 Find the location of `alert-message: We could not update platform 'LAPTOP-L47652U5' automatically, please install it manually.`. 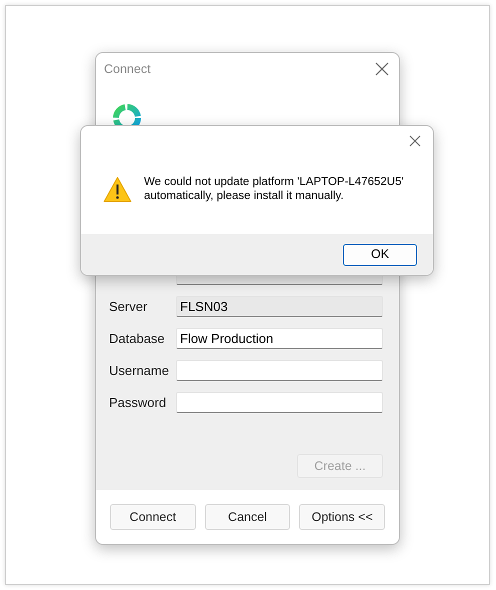

alert-message: We could not update platform 'LAPTOP-L47652U5' automatically, please install it manually. is located at coordinates (274, 189).